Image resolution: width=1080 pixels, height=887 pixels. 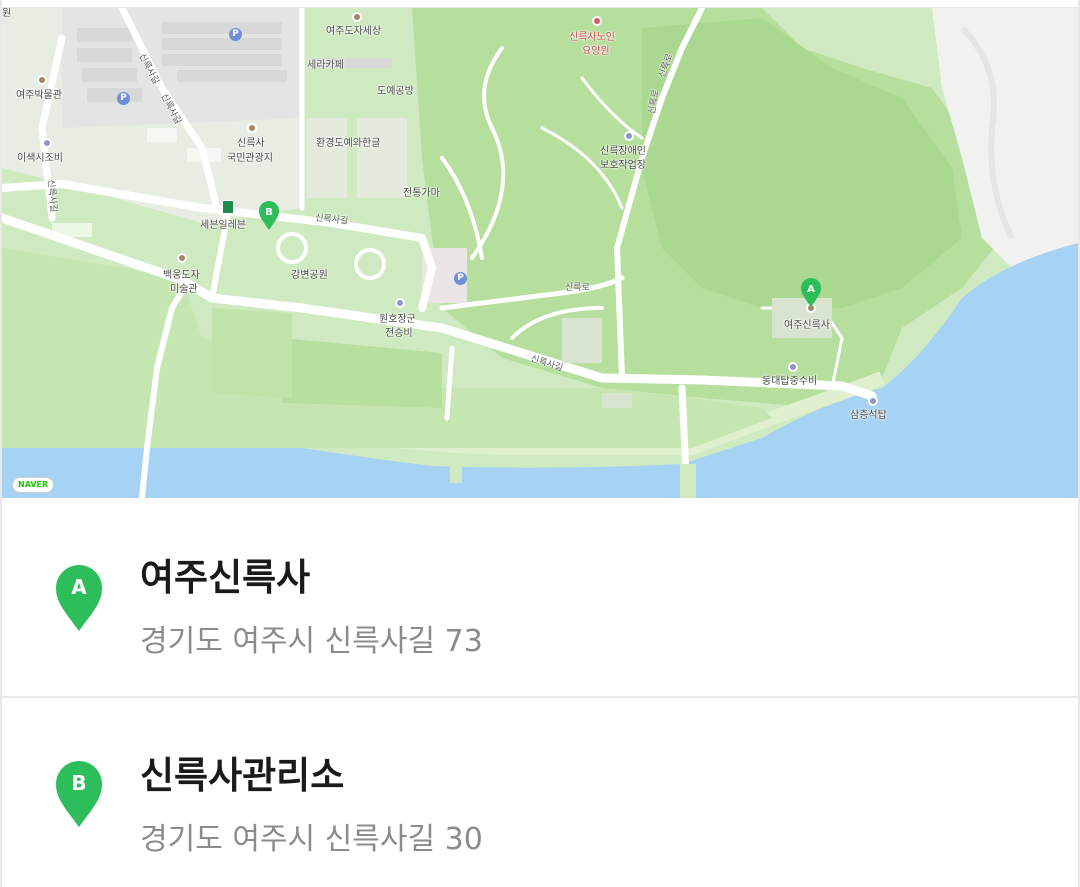 What do you see at coordinates (33, 485) in the screenshot?
I see `naver-logo: NAVER` at bounding box center [33, 485].